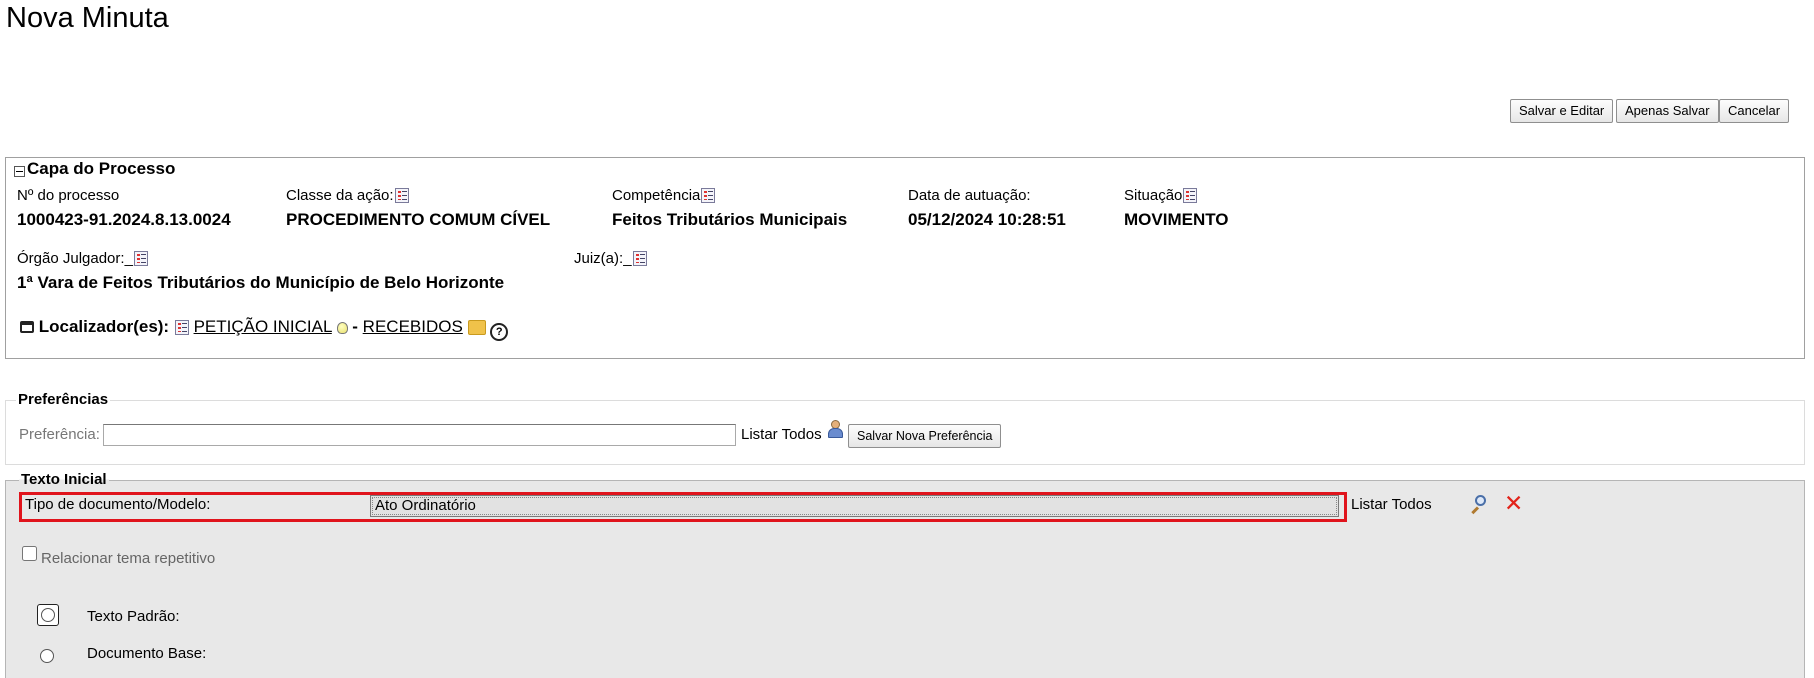 This screenshot has height=678, width=1814. What do you see at coordinates (987, 219) in the screenshot?
I see `data-autuacao-value: 05/12/2024 10:28:51` at bounding box center [987, 219].